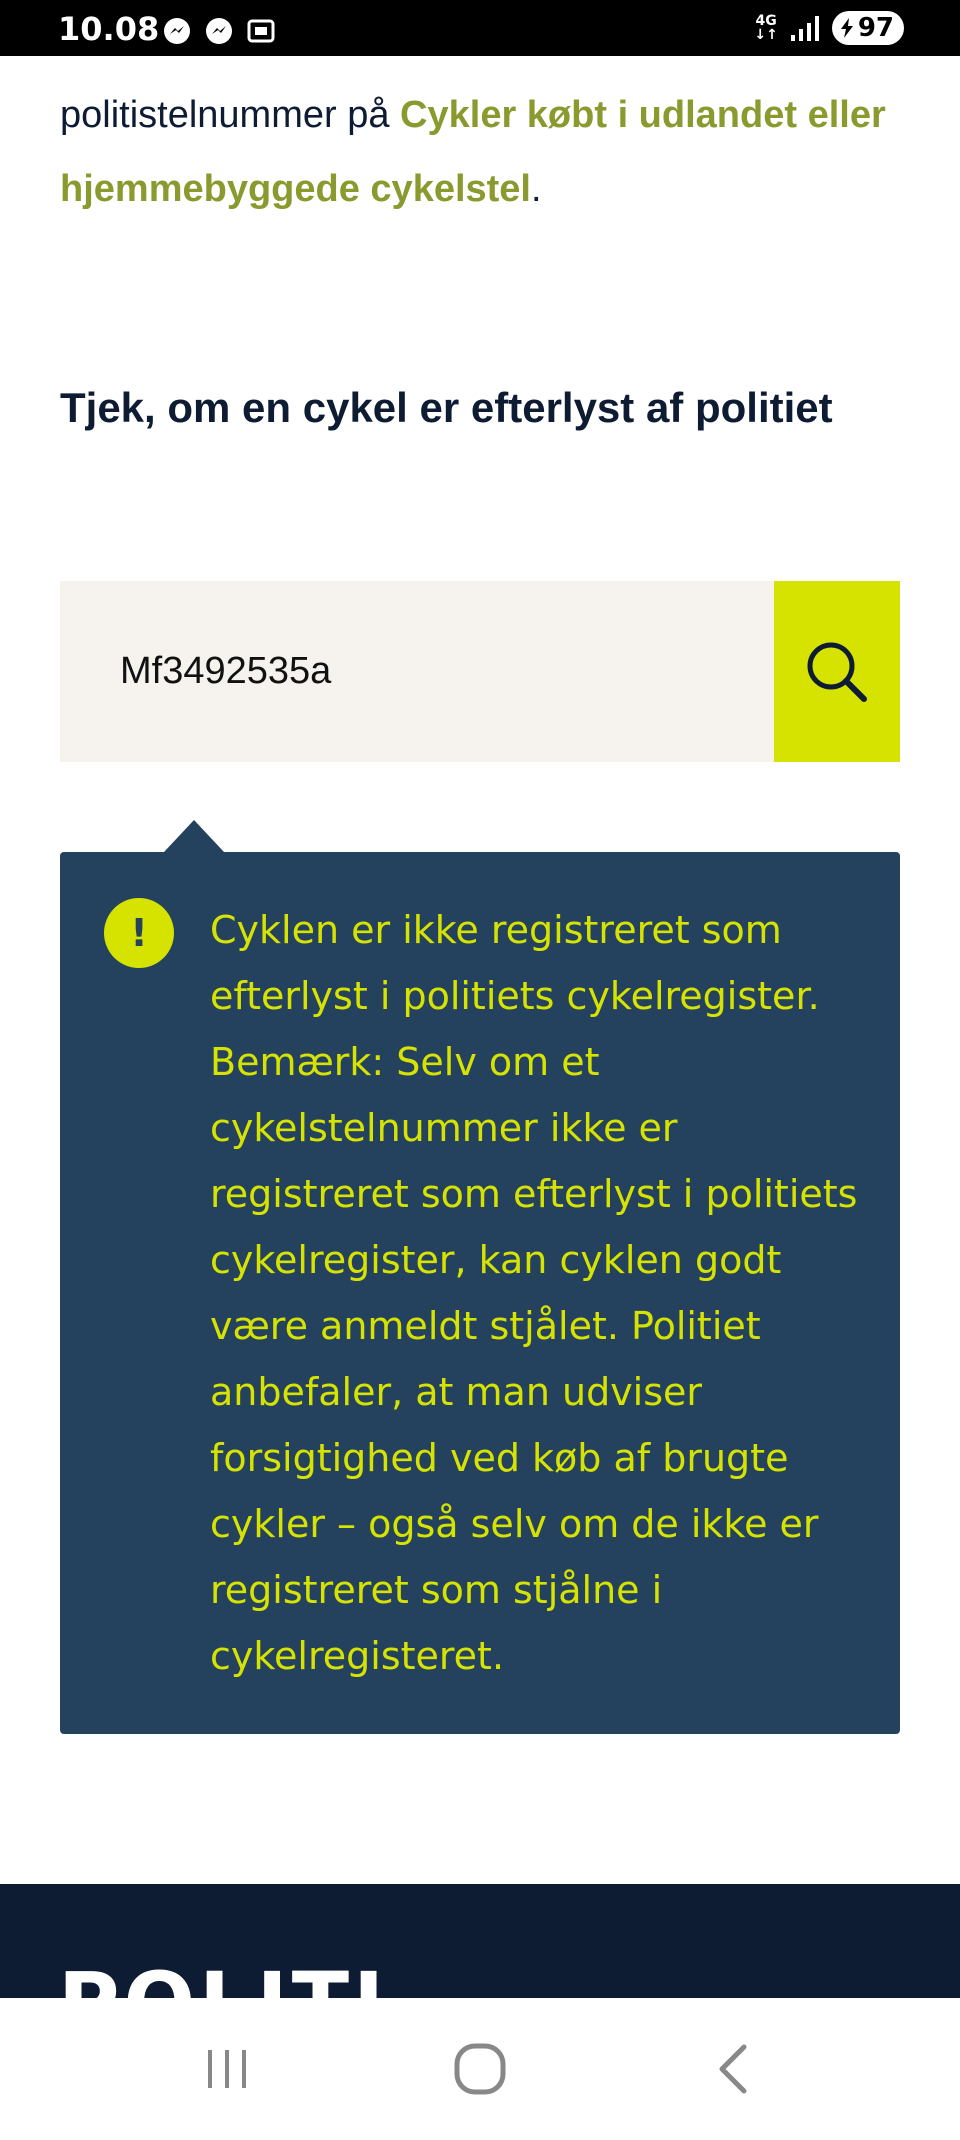 The image size is (960, 2140). What do you see at coordinates (766, 21) in the screenshot?
I see `network-label: 4G` at bounding box center [766, 21].